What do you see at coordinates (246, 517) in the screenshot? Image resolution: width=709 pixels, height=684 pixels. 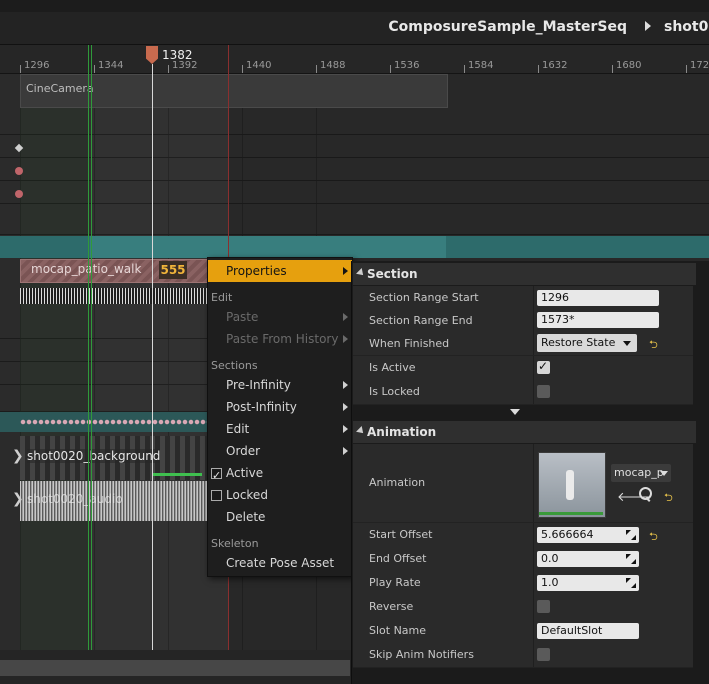 I see `menu-item-label: Delete` at bounding box center [246, 517].